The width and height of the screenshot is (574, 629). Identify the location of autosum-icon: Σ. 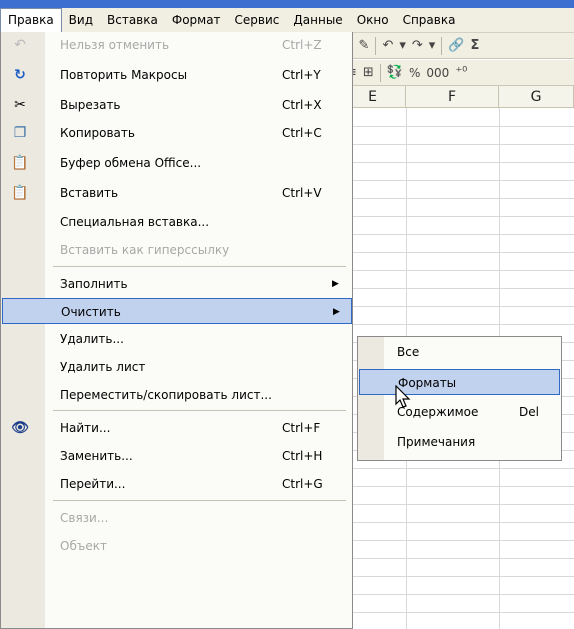
(475, 45).